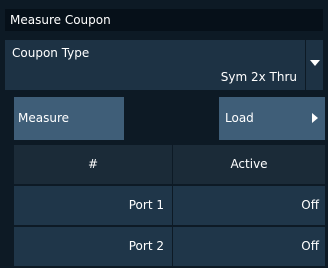  I want to click on chevron-down-icon, so click(315, 63).